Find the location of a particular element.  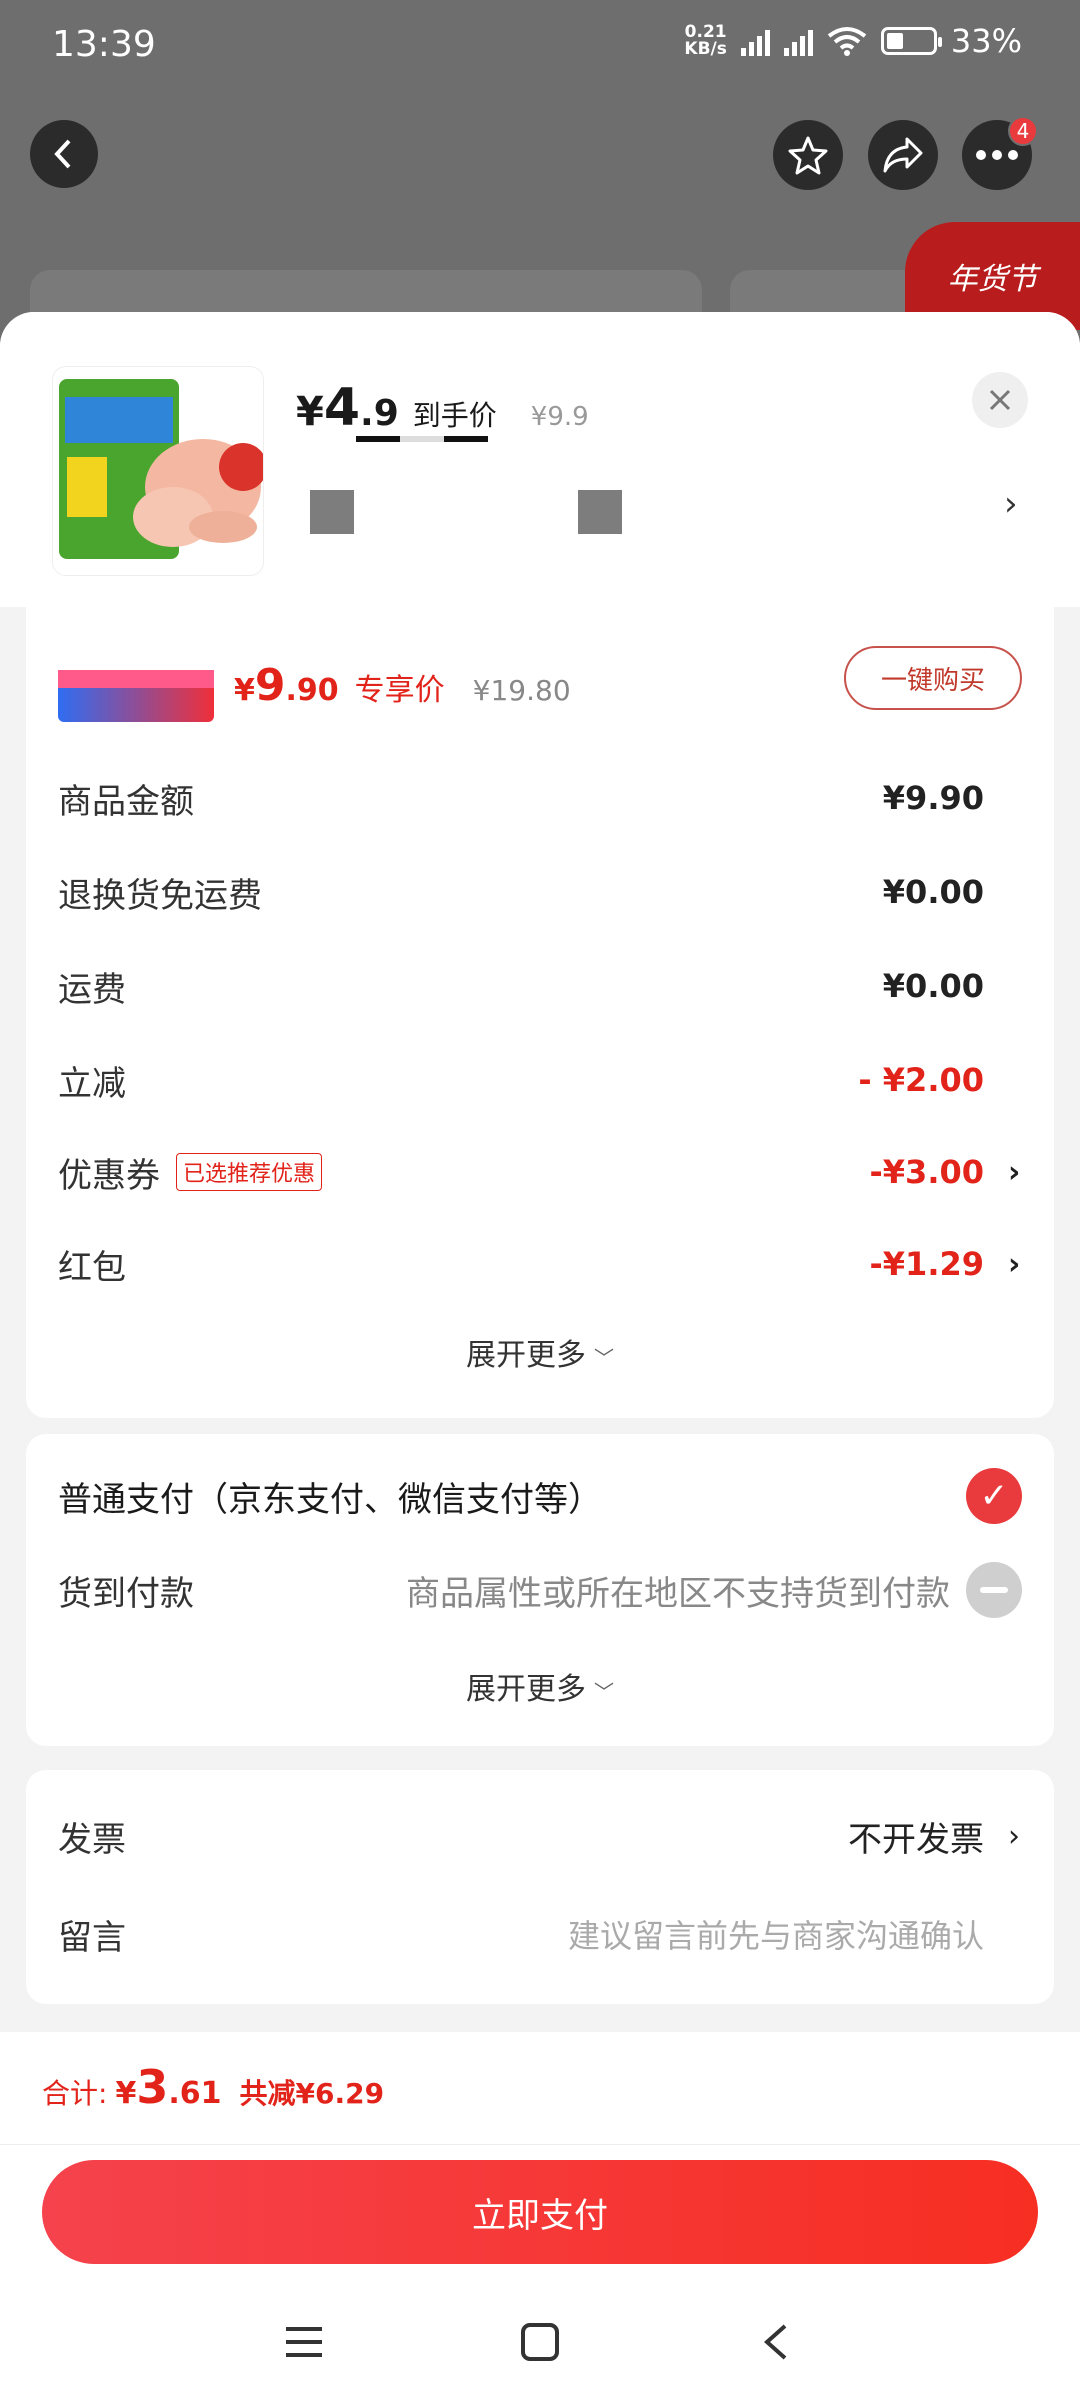

one-click-buy-button: 一键购买 is located at coordinates (933, 678).